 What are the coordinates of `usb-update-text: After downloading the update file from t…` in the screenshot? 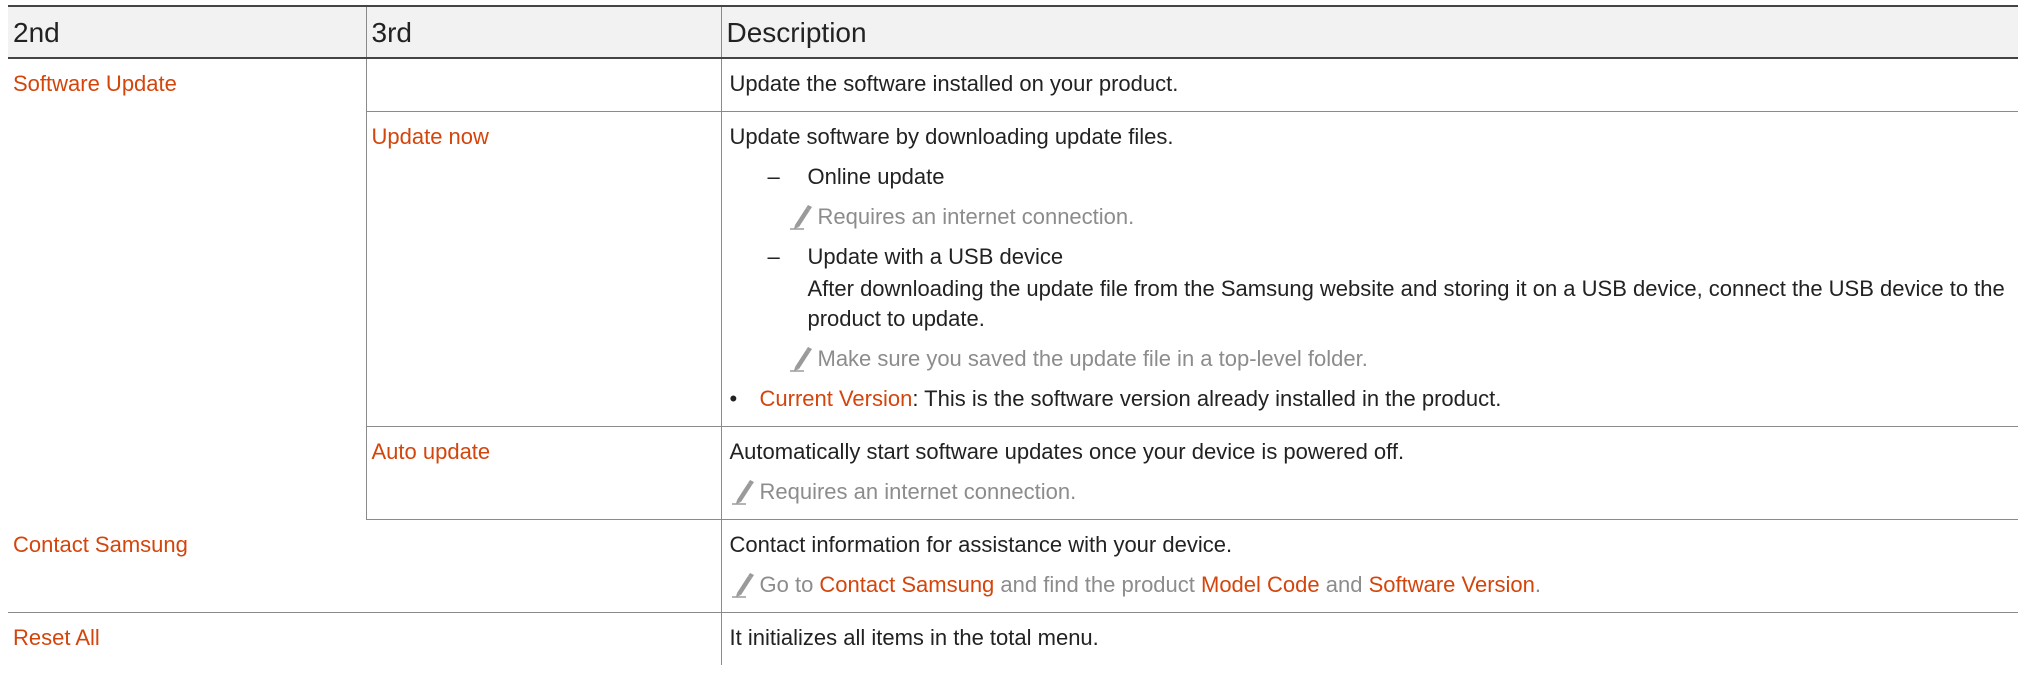 It's located at (1406, 303).